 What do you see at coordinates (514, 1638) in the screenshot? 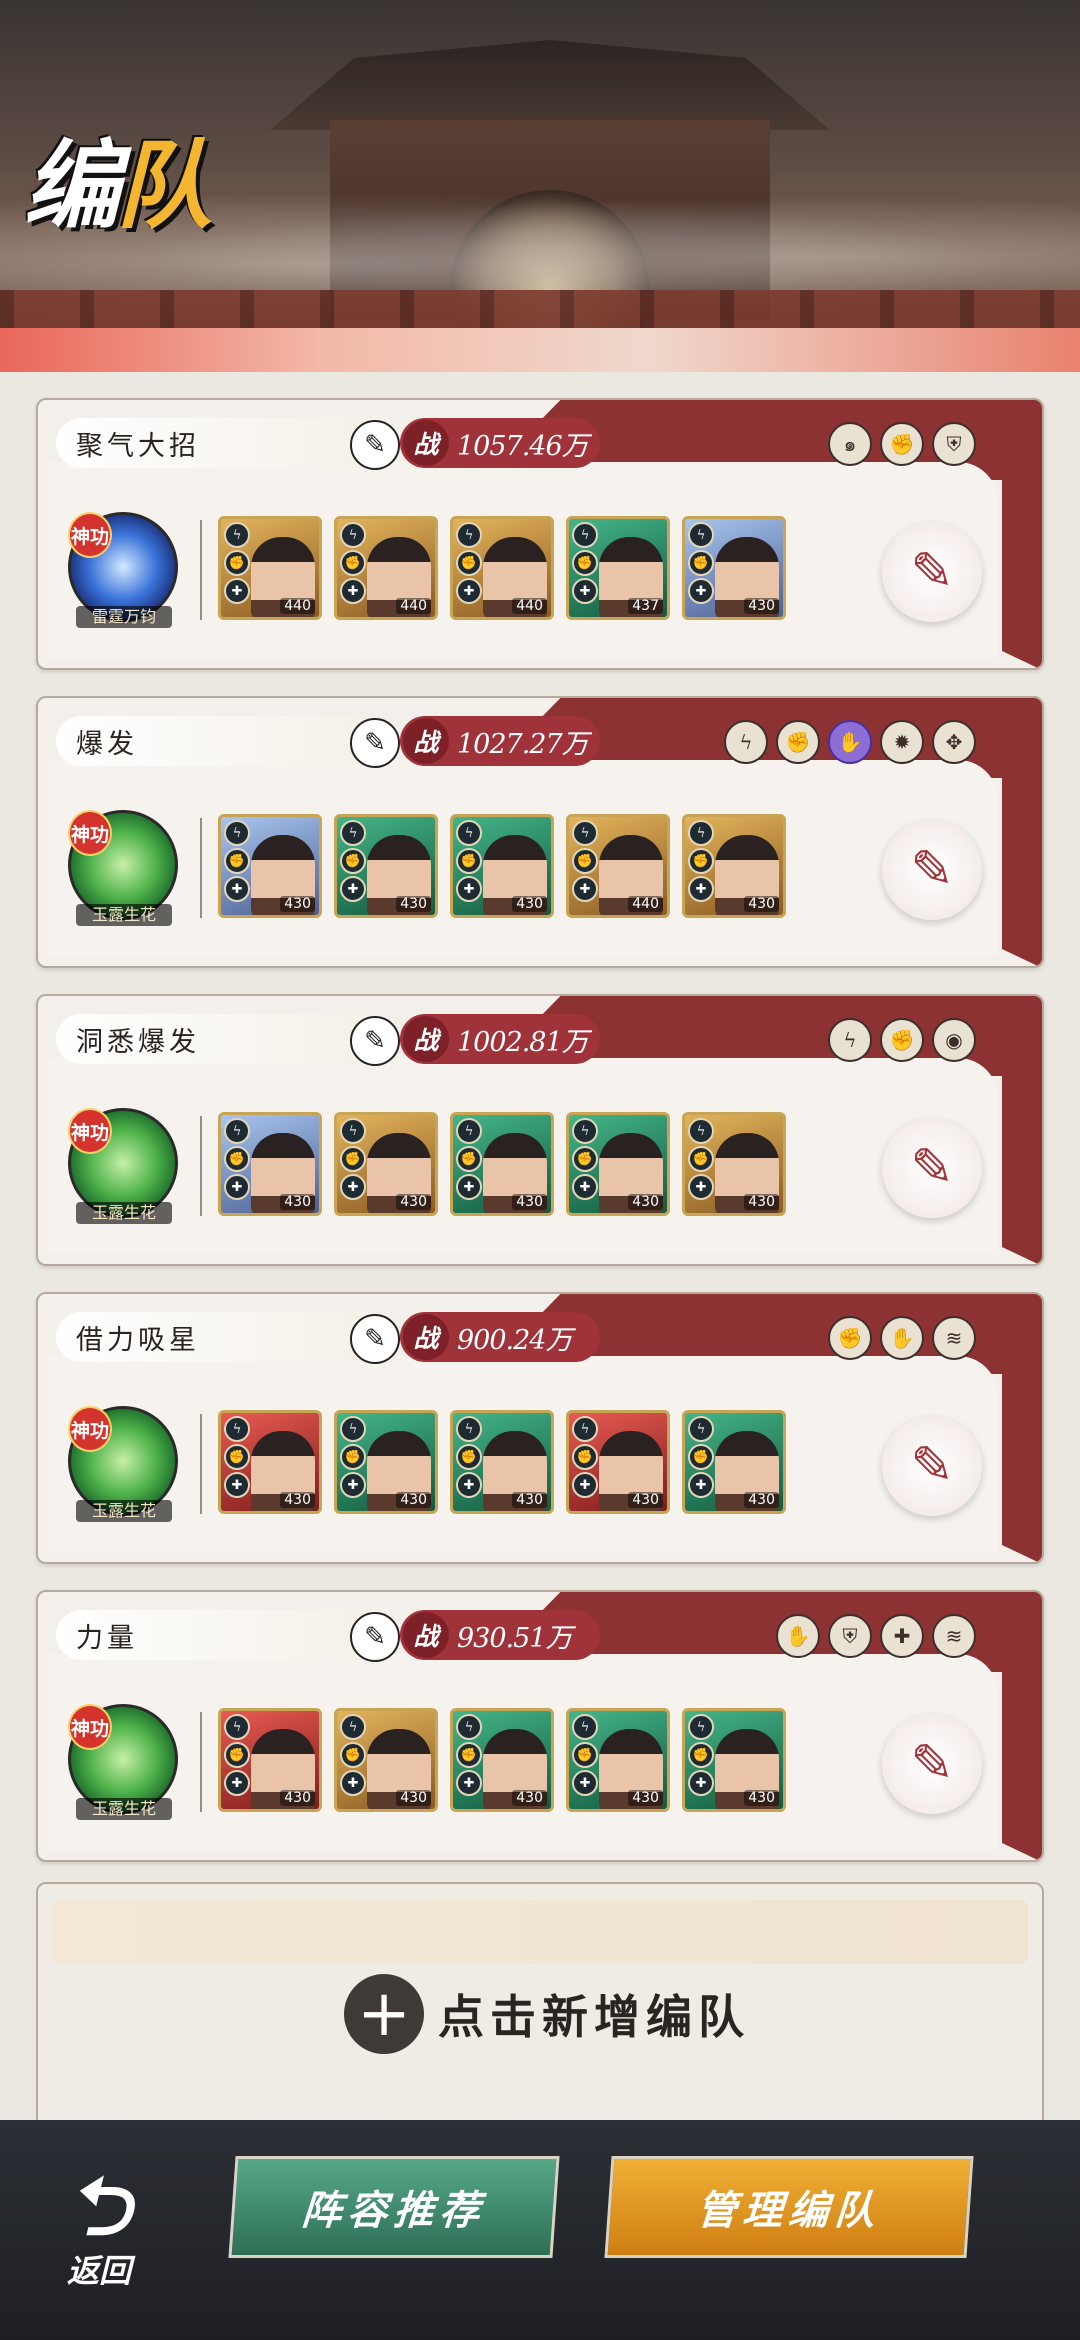
I see `power-value: 930.51万` at bounding box center [514, 1638].